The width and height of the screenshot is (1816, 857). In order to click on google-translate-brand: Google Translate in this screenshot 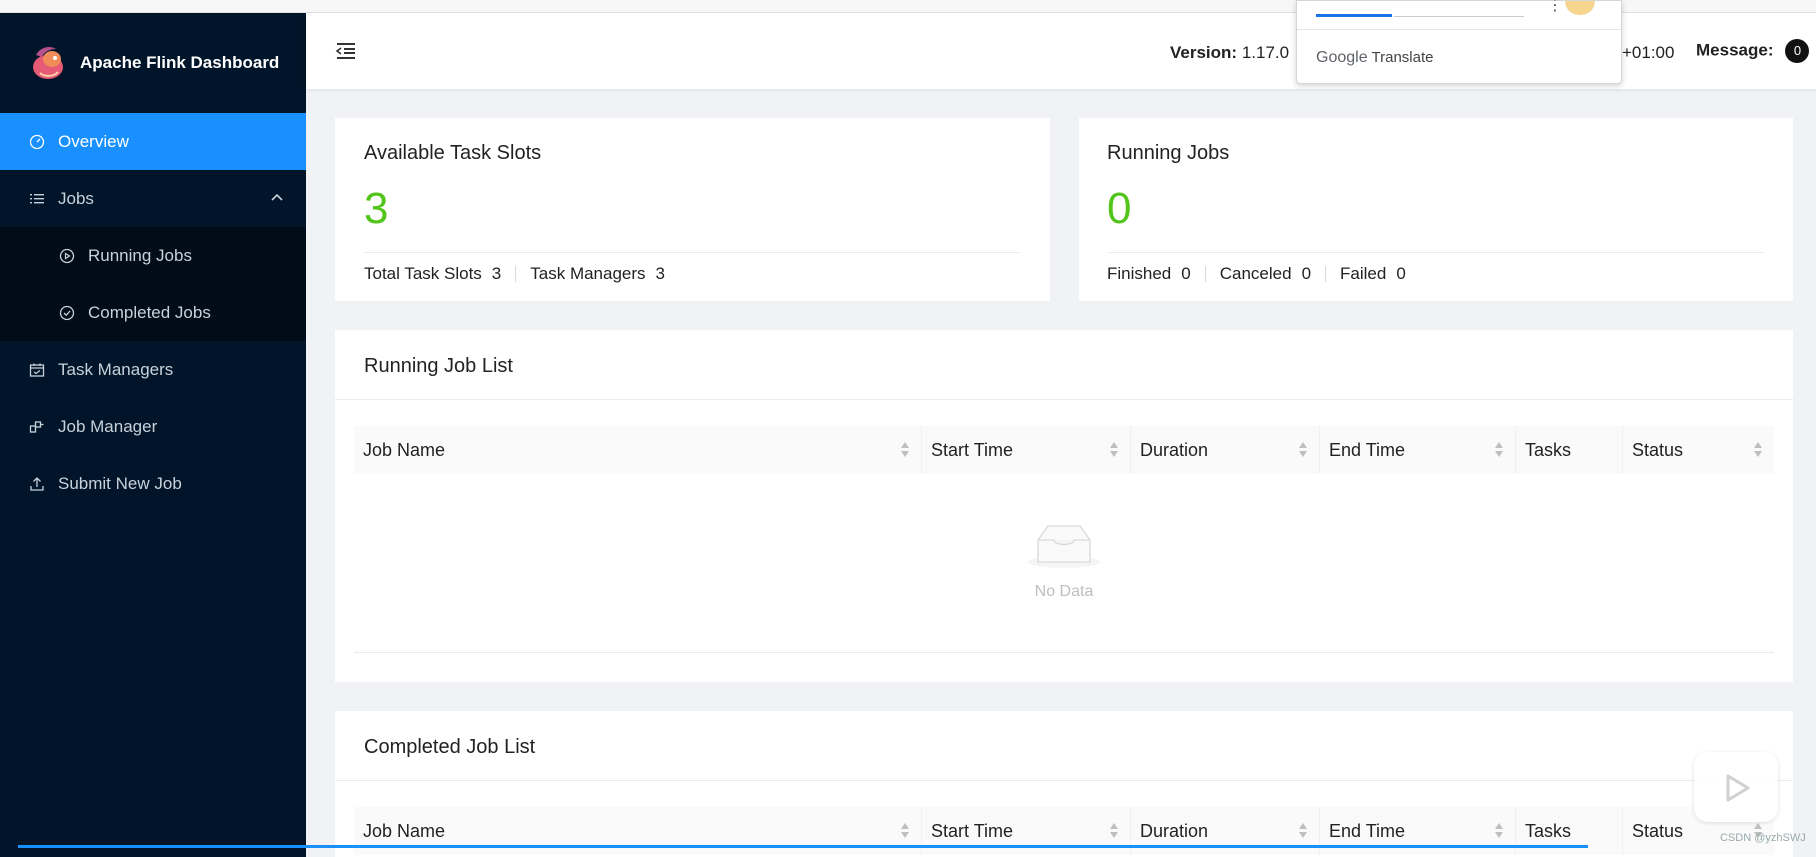, I will do `click(1374, 58)`.